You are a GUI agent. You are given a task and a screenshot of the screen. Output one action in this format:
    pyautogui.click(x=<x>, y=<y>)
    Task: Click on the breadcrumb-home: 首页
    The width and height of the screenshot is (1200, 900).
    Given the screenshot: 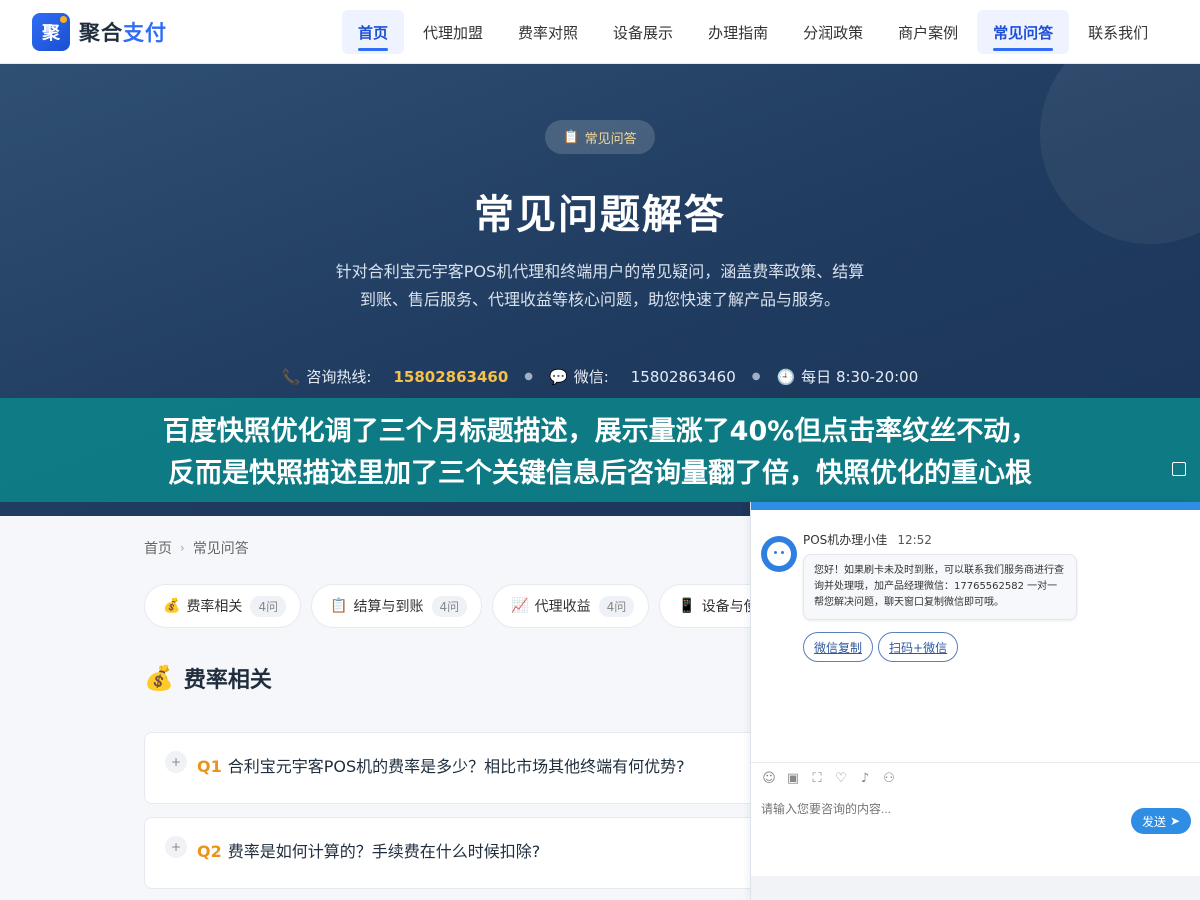 What is the action you would take?
    pyautogui.click(x=158, y=548)
    